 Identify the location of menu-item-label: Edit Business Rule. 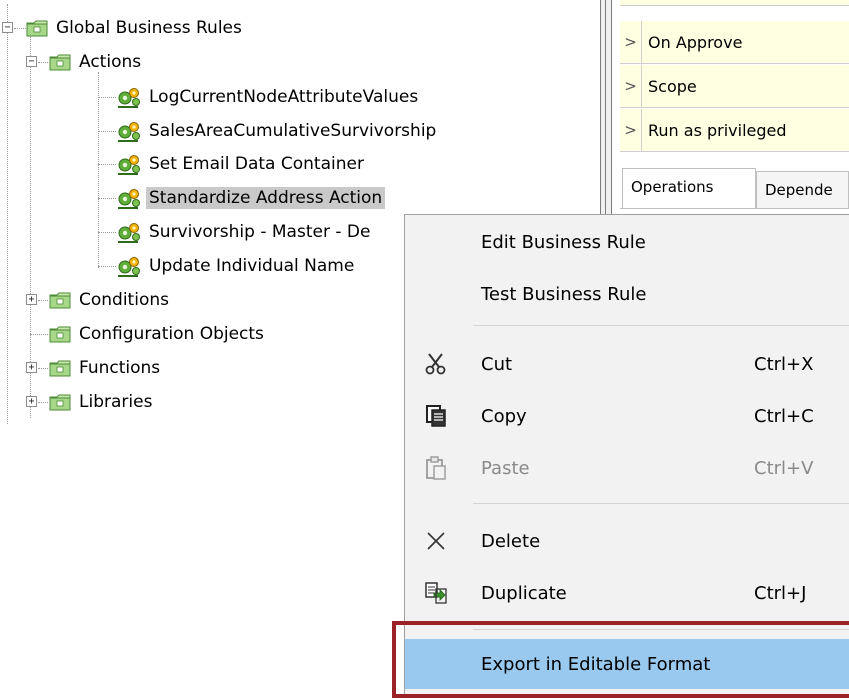
(563, 242).